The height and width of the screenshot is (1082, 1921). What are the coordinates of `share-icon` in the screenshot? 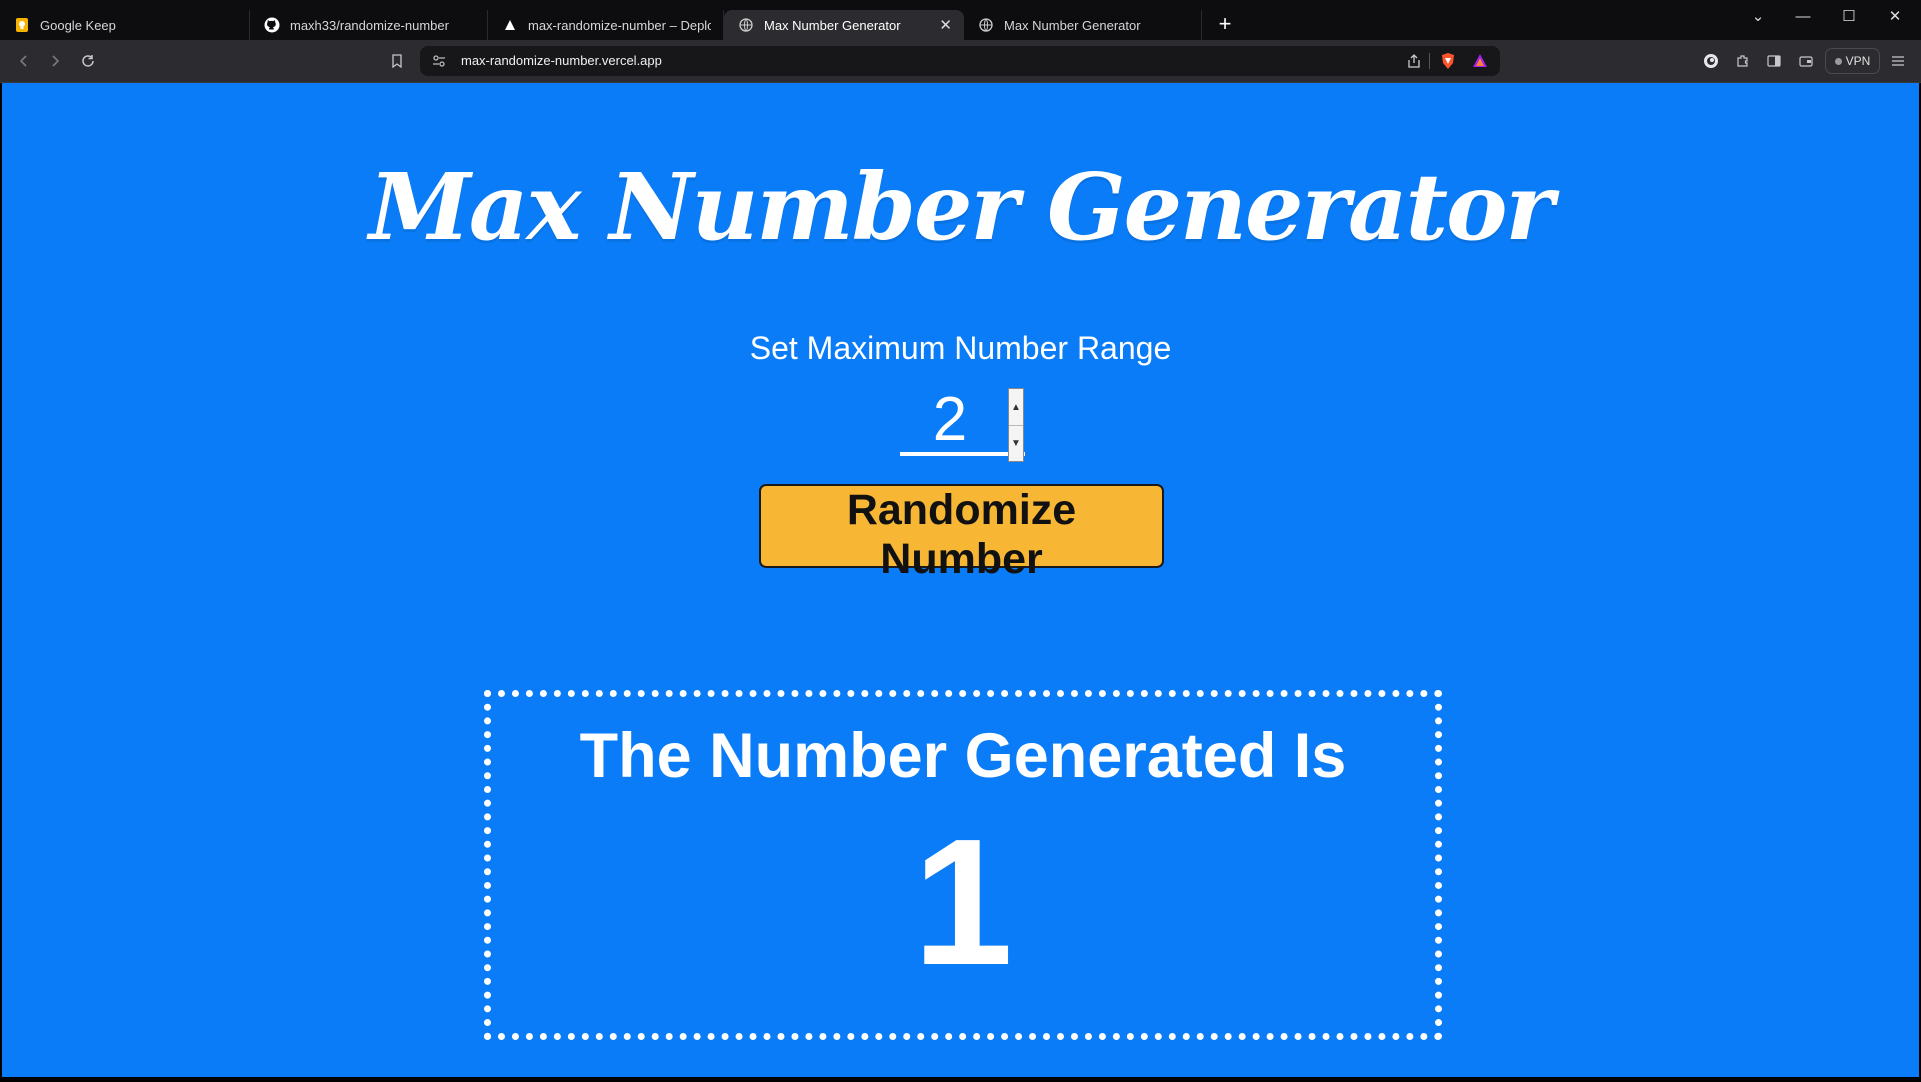 It's located at (1414, 63).